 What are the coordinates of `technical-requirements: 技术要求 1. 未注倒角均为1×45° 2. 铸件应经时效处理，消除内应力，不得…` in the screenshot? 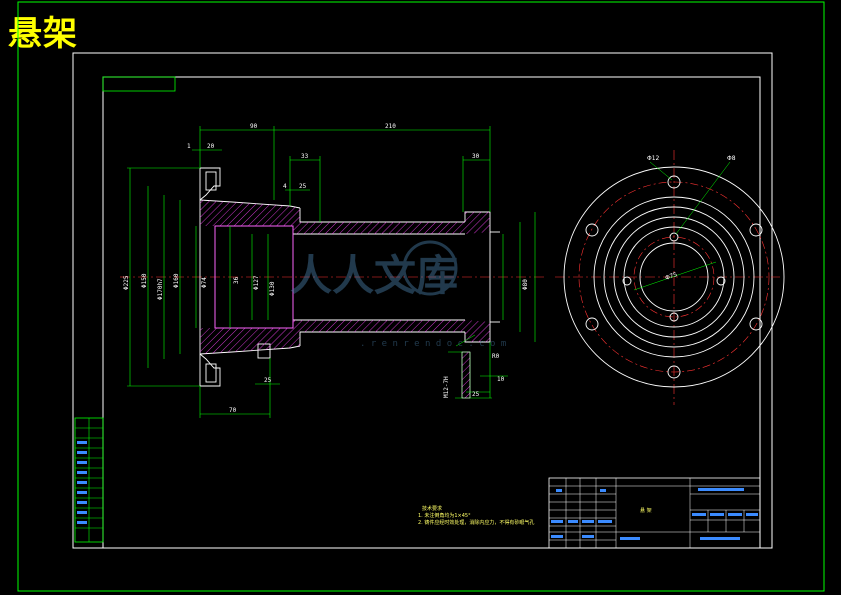 It's located at (476, 515).